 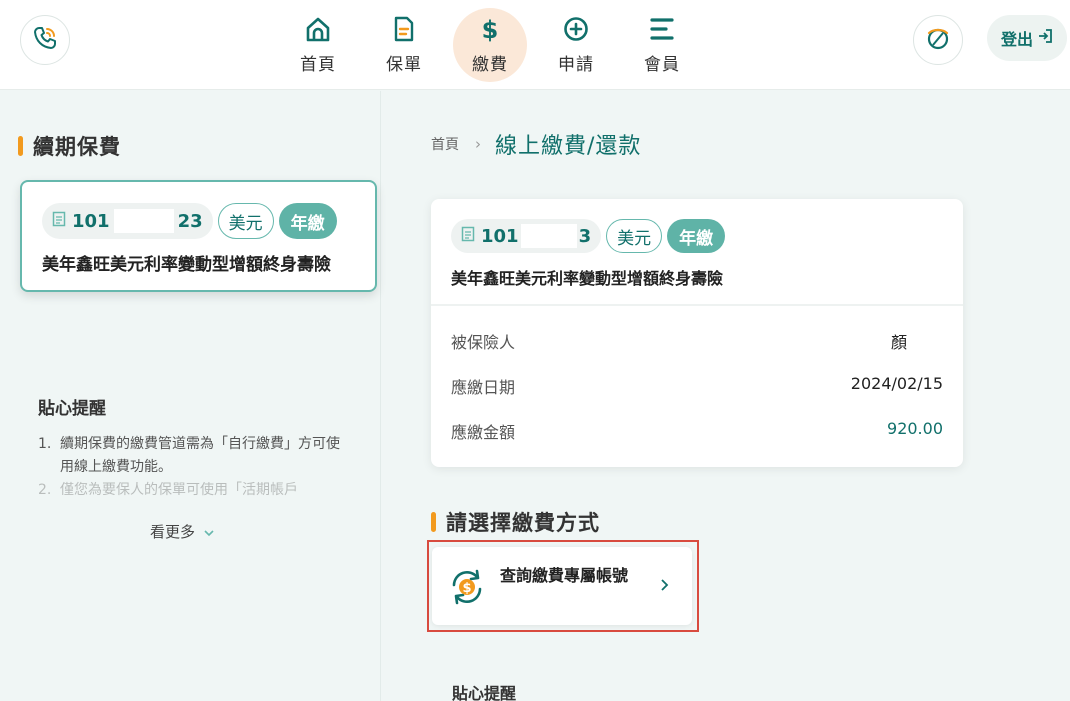 I want to click on nav-member: 會員, so click(x=662, y=45).